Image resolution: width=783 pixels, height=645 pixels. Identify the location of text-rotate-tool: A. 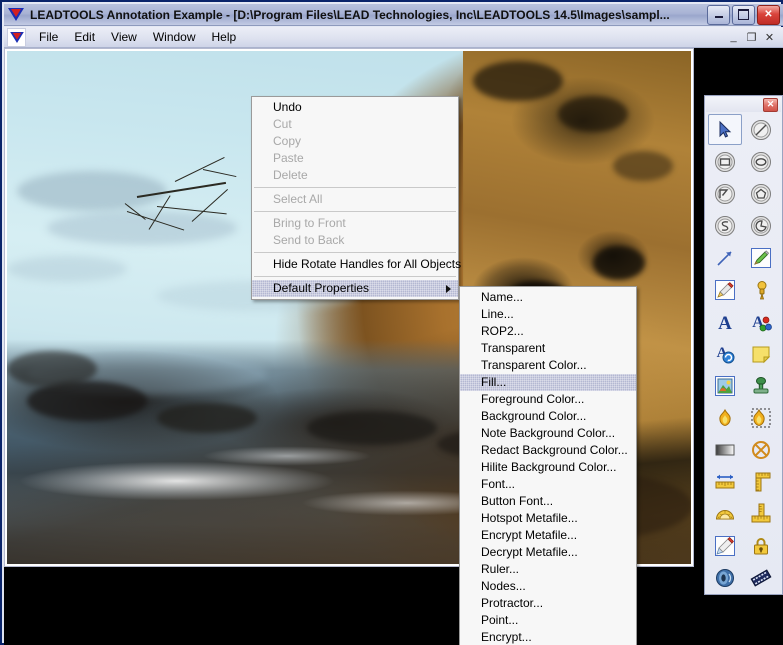
(725, 353).